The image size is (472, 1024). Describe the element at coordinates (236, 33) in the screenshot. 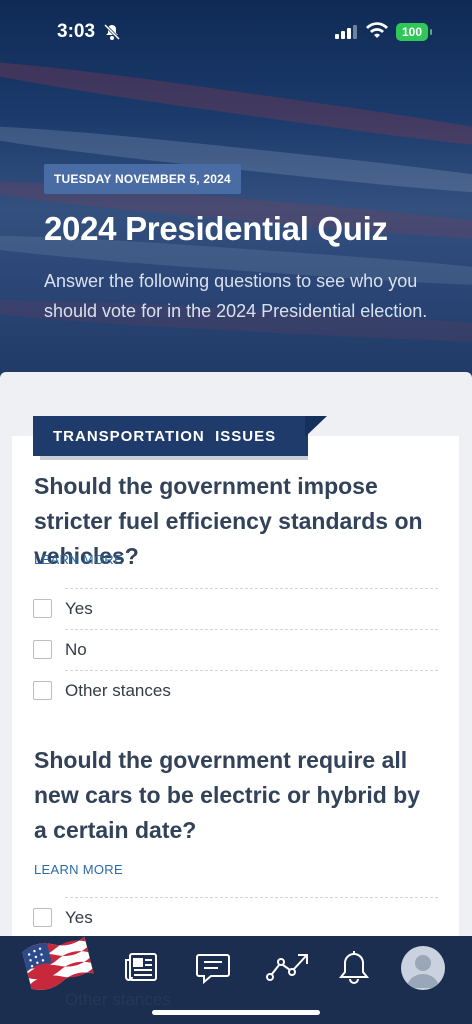

I see `status-bar: 3:03 100` at that location.